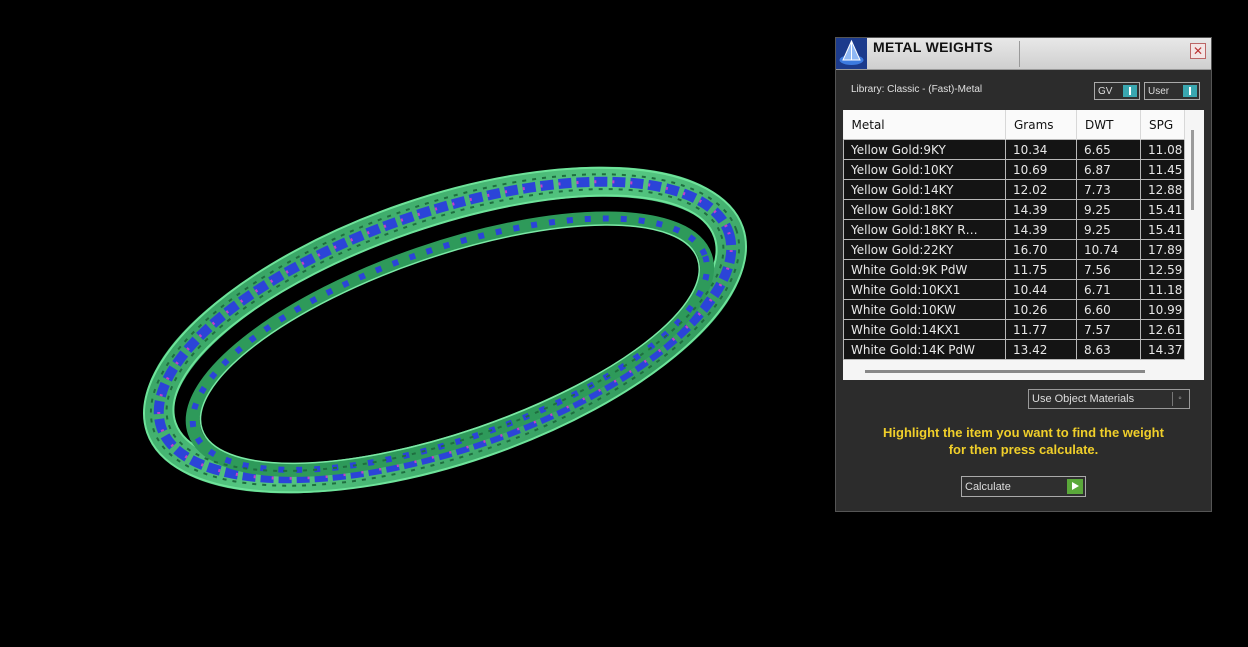 Image resolution: width=1248 pixels, height=647 pixels. I want to click on cell-grams: 16.70, so click(1041, 249).